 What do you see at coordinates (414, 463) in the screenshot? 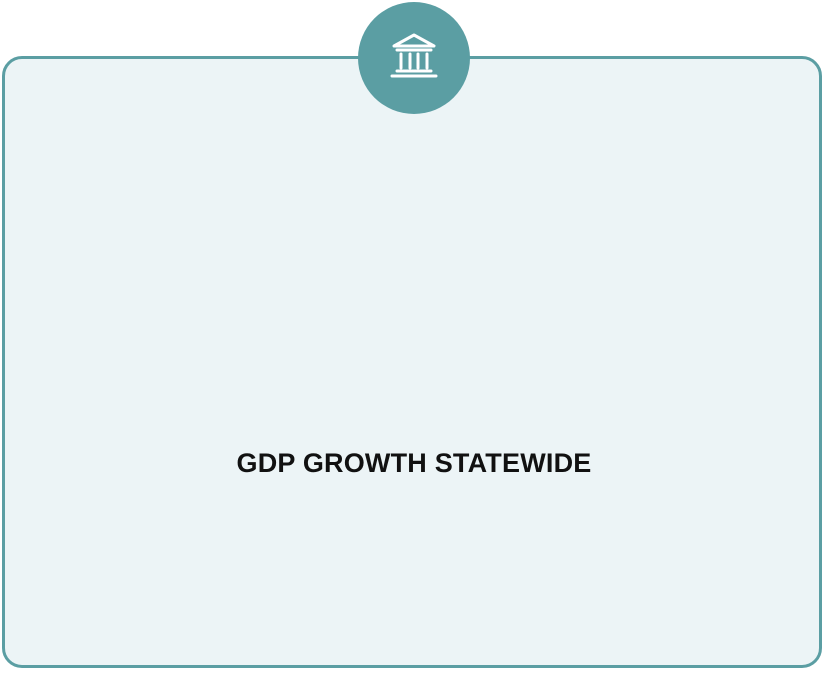
I see `card-title: GDP GROWTH STATEWIDE` at bounding box center [414, 463].